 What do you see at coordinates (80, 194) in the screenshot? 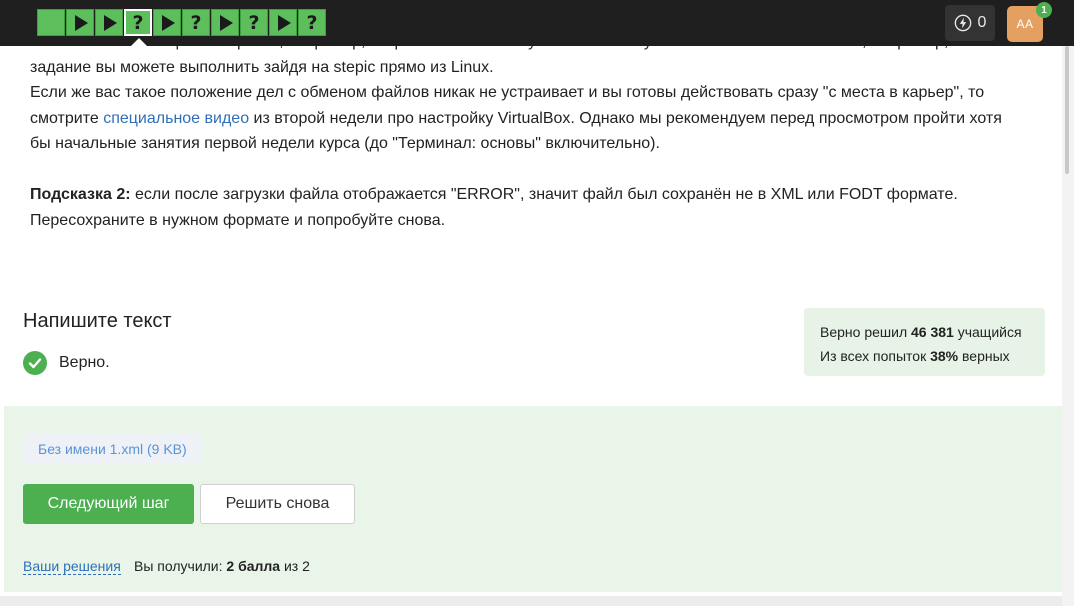
I see `hint-label: Подсказка 2:` at bounding box center [80, 194].